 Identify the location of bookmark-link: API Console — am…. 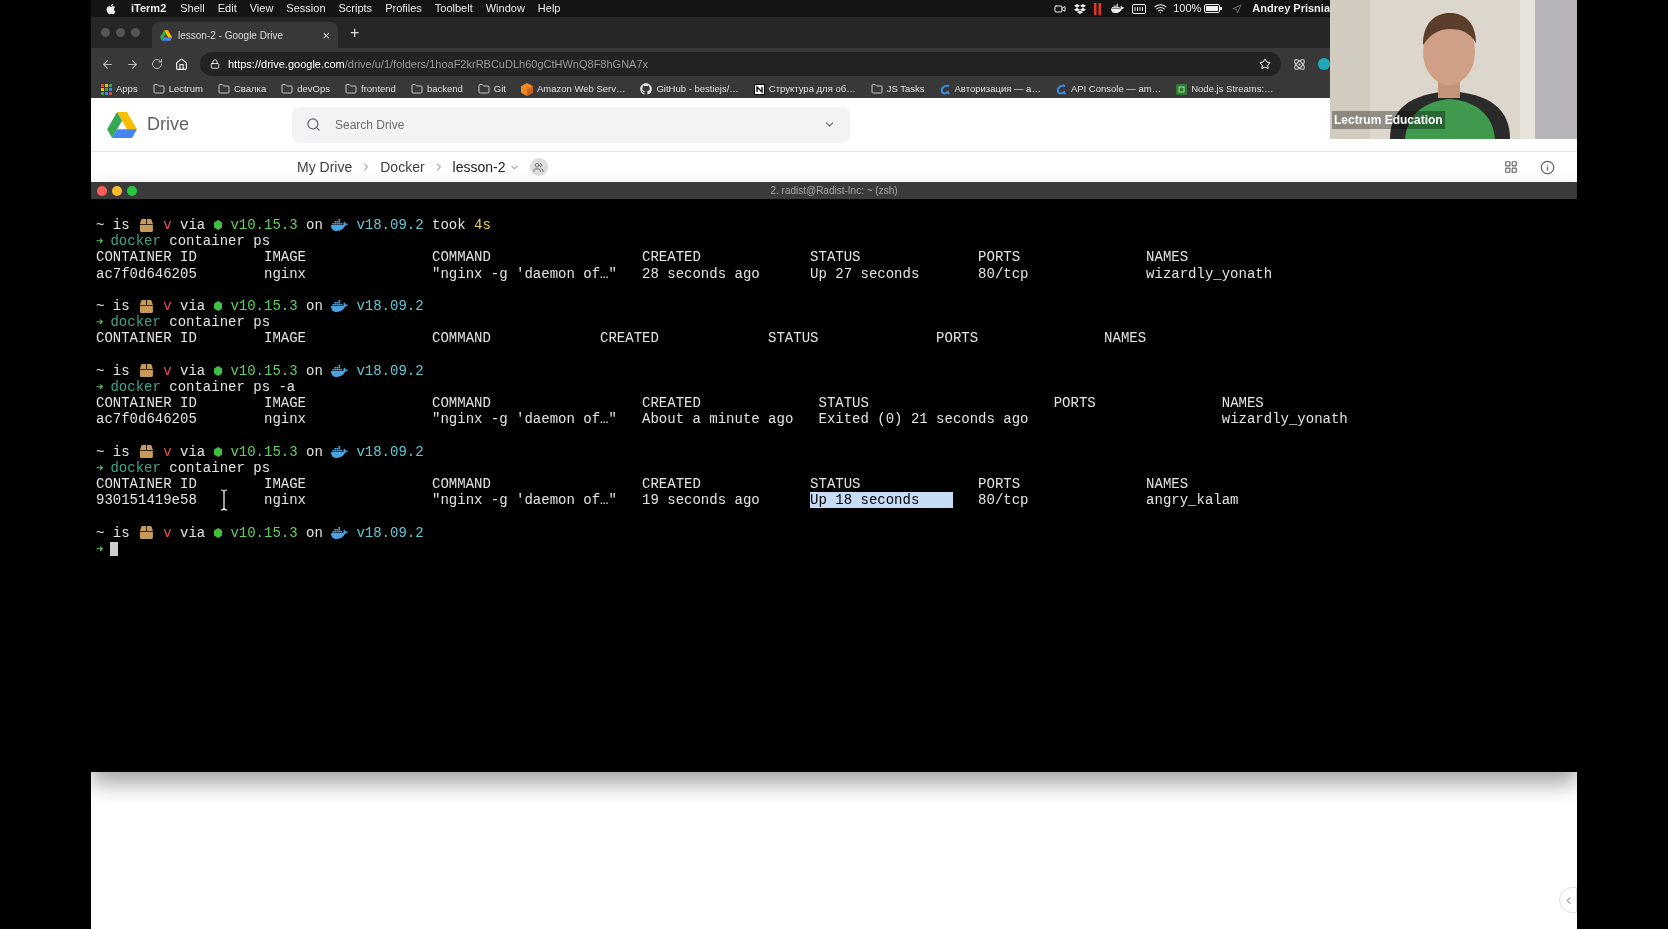
(1116, 89).